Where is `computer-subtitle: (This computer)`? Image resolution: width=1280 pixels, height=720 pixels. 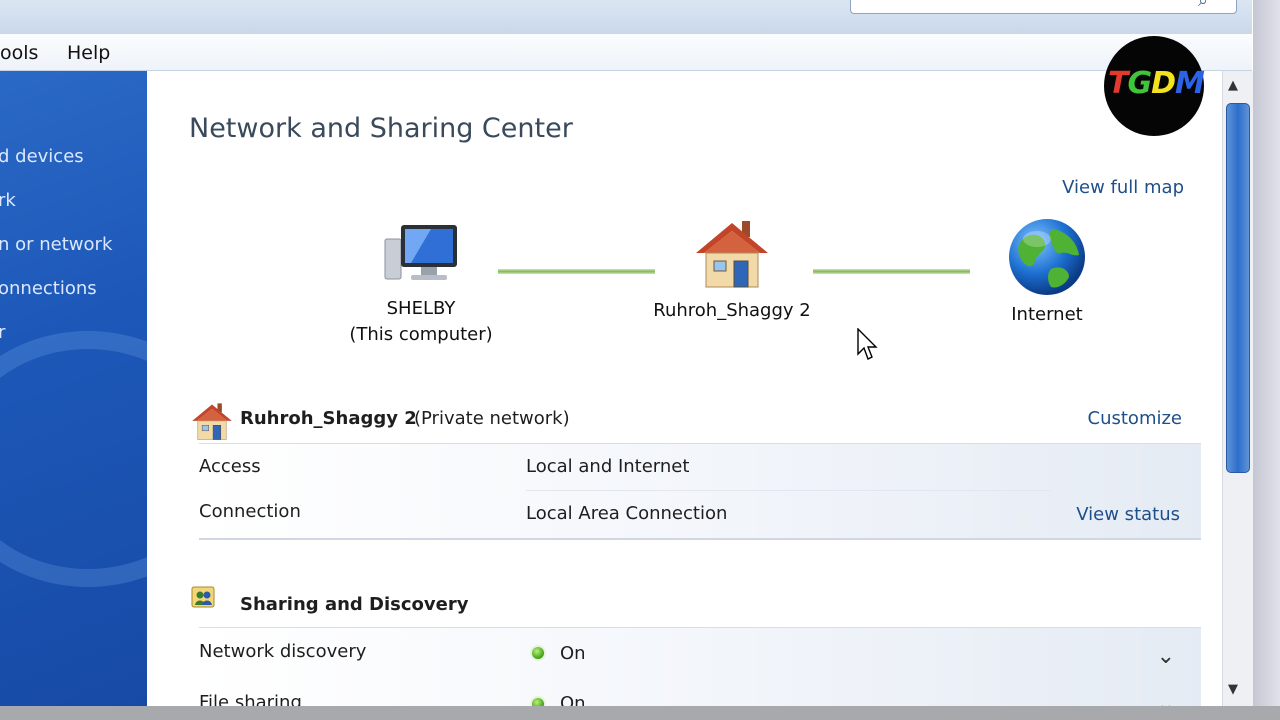
computer-subtitle: (This computer) is located at coordinates (421, 334).